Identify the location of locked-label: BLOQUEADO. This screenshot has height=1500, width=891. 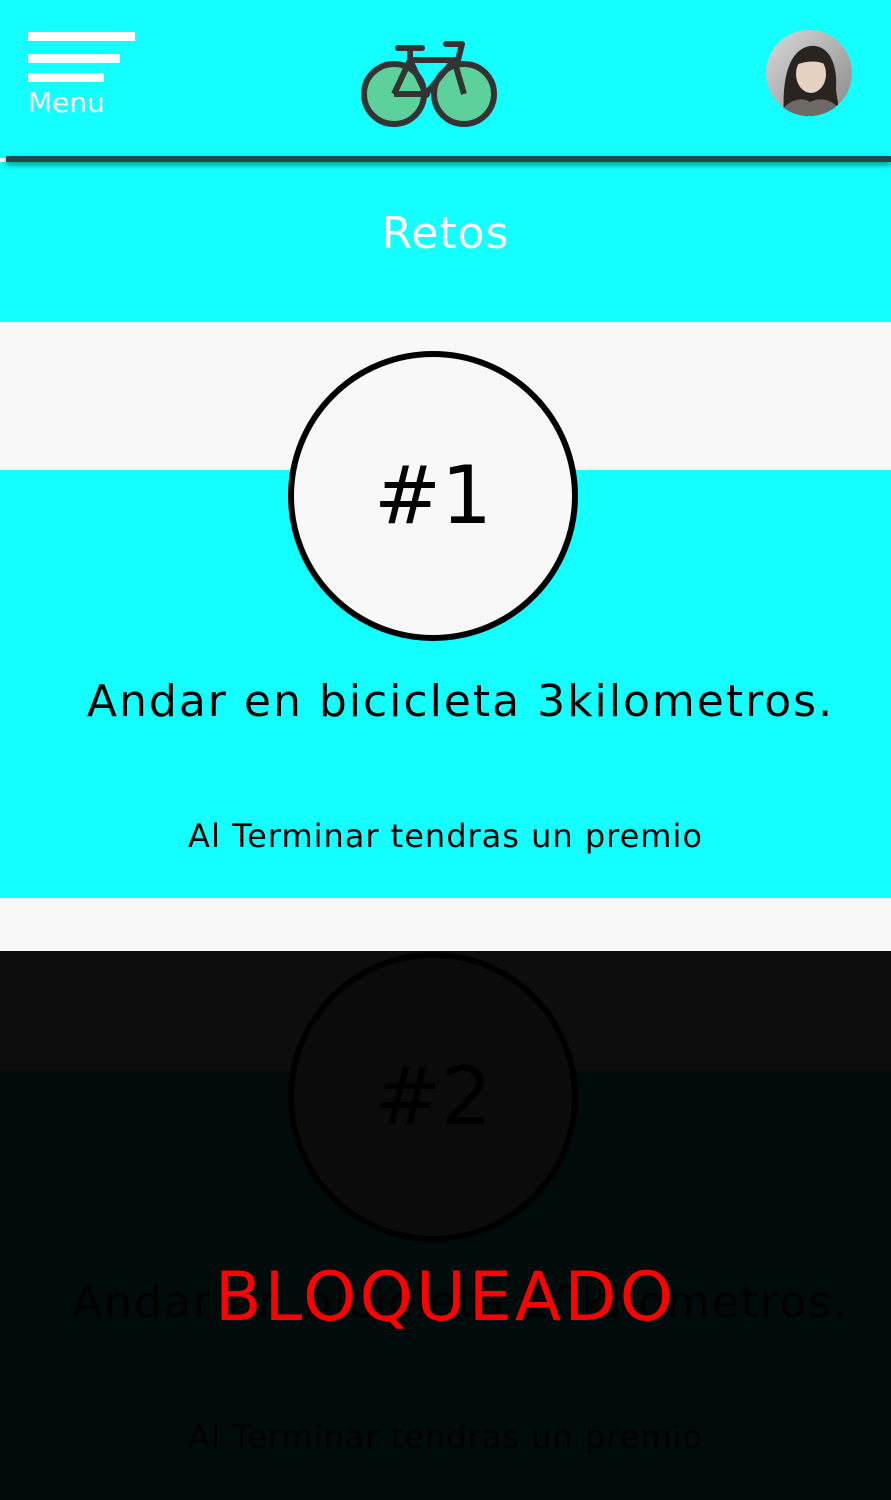
(445, 1297).